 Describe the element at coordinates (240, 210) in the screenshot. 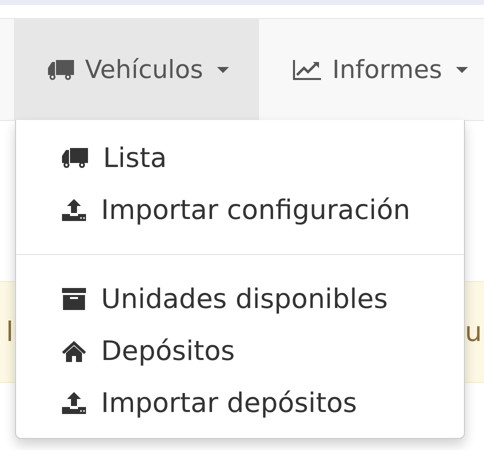

I see `menu-item: Importar configuración` at that location.